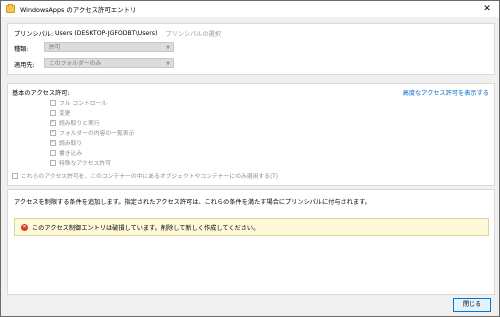 The image size is (500, 317). What do you see at coordinates (10, 8) in the screenshot?
I see `folder-icon` at bounding box center [10, 8].